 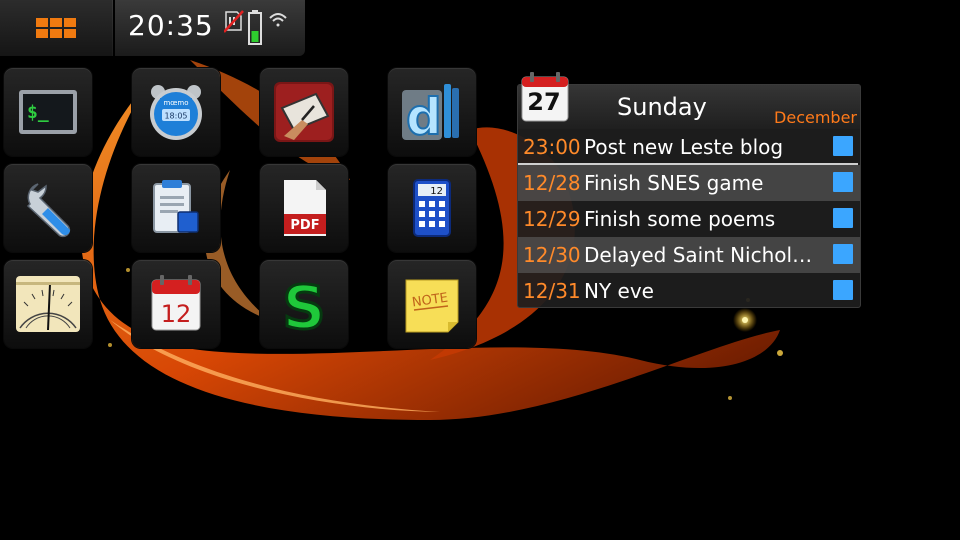 I want to click on calendar-icon: 12, so click(x=176, y=303).